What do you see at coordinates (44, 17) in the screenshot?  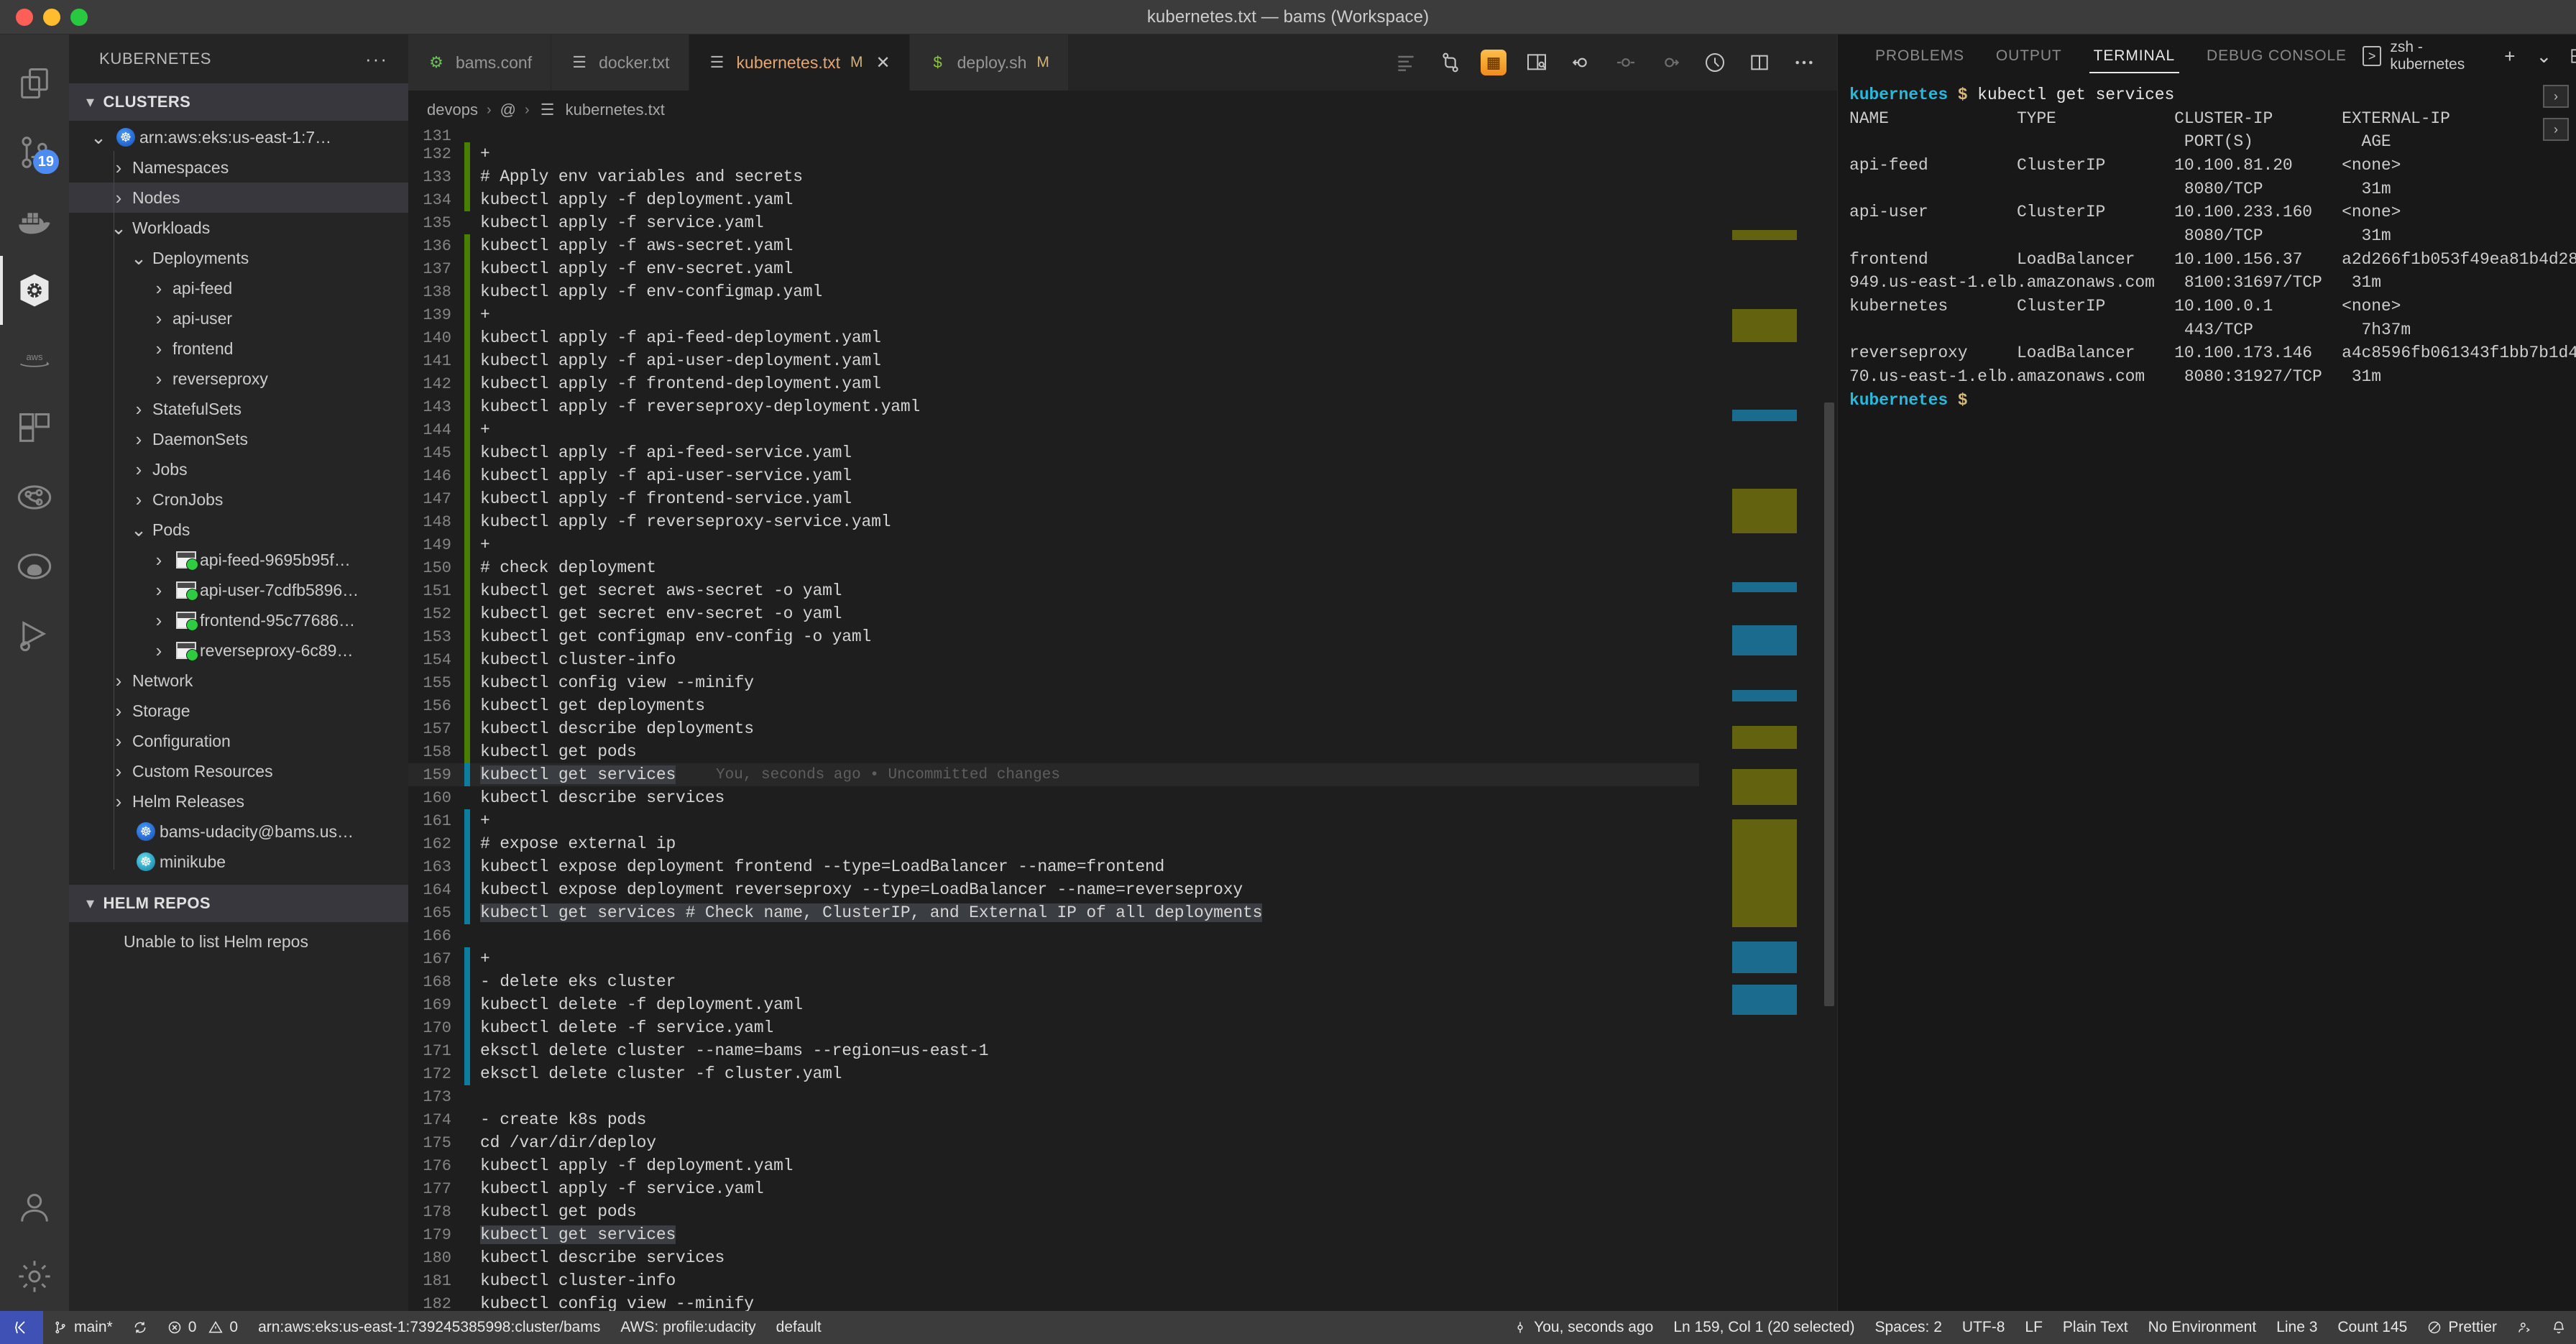 I see `window-controls` at bounding box center [44, 17].